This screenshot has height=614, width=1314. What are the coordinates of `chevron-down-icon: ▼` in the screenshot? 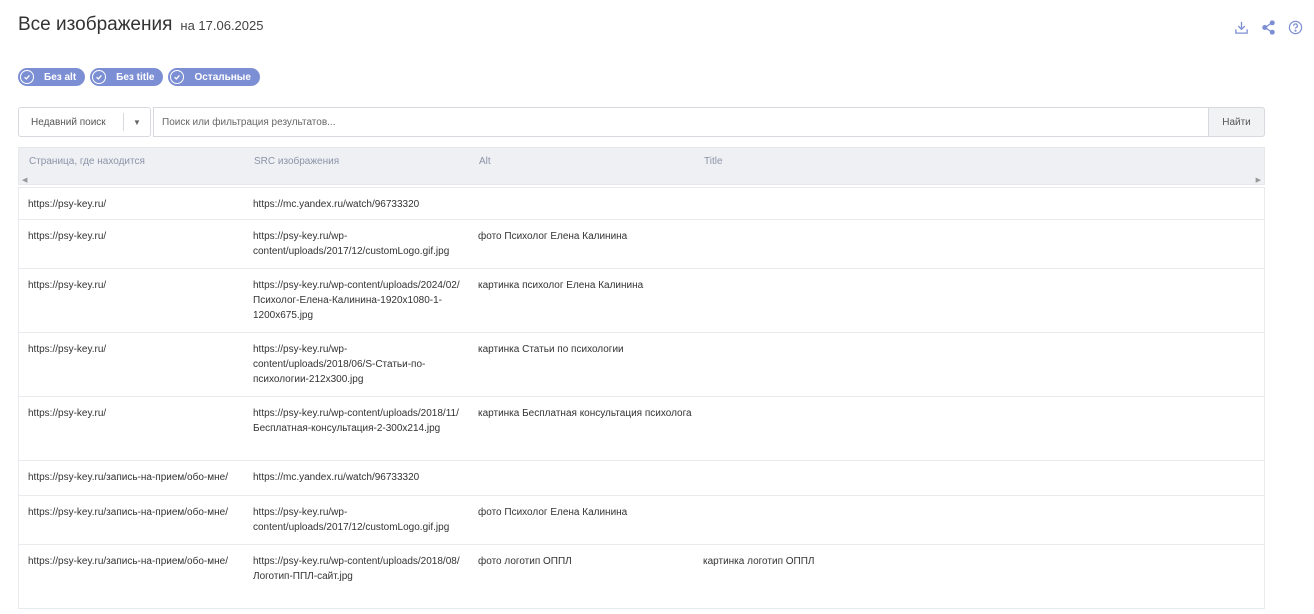 It's located at (137, 122).